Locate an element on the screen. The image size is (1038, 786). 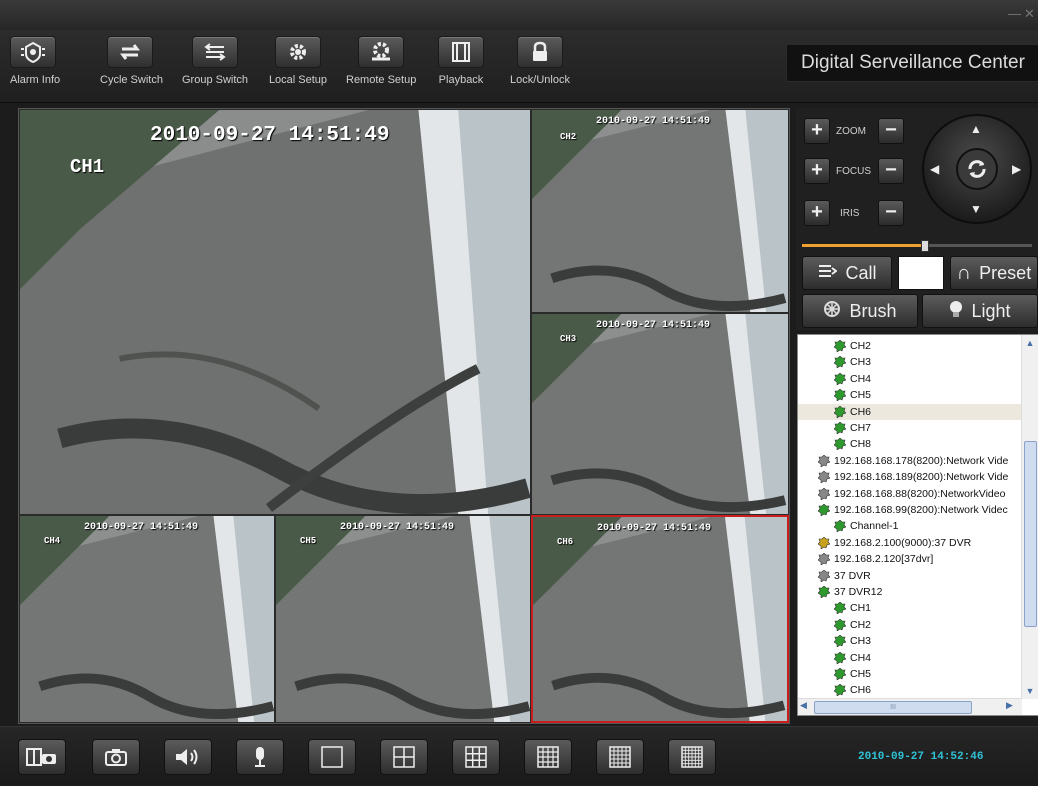
tree-device-item: 192.168.168.99(8200):Network Videc is located at coordinates (912, 510).